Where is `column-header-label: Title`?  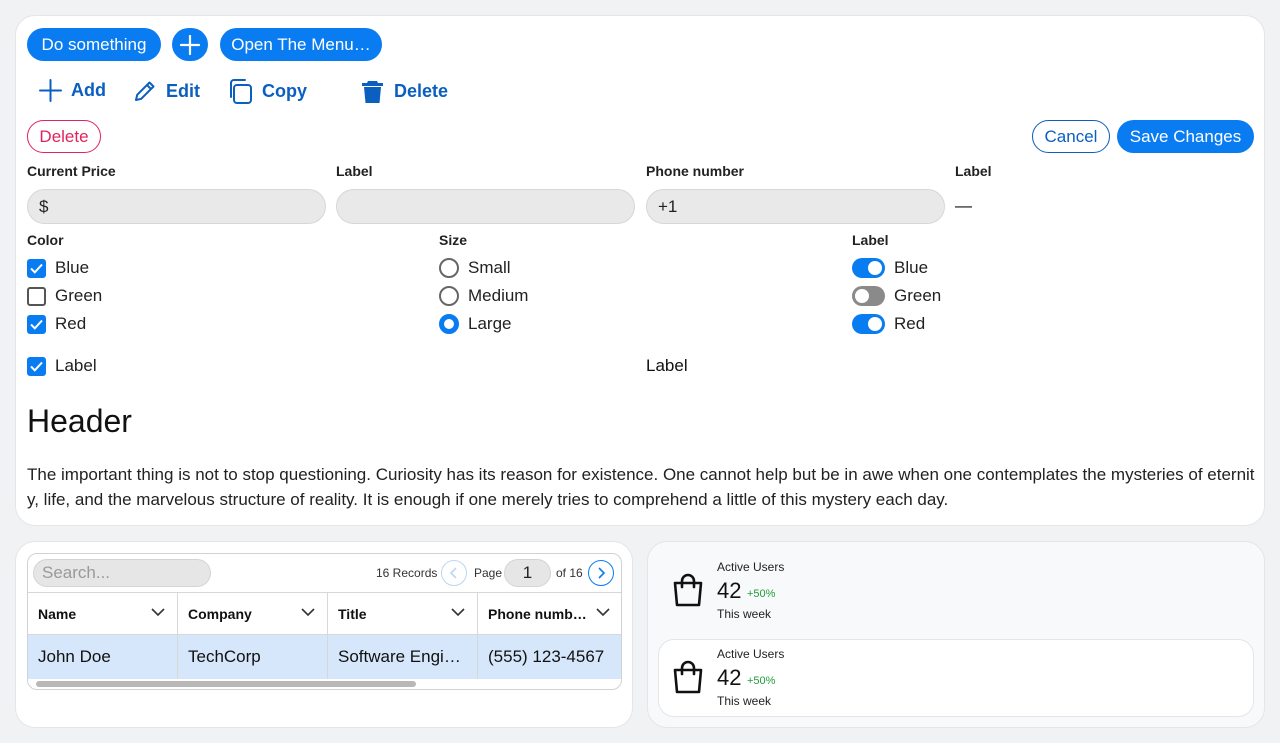 column-header-label: Title is located at coordinates (352, 613).